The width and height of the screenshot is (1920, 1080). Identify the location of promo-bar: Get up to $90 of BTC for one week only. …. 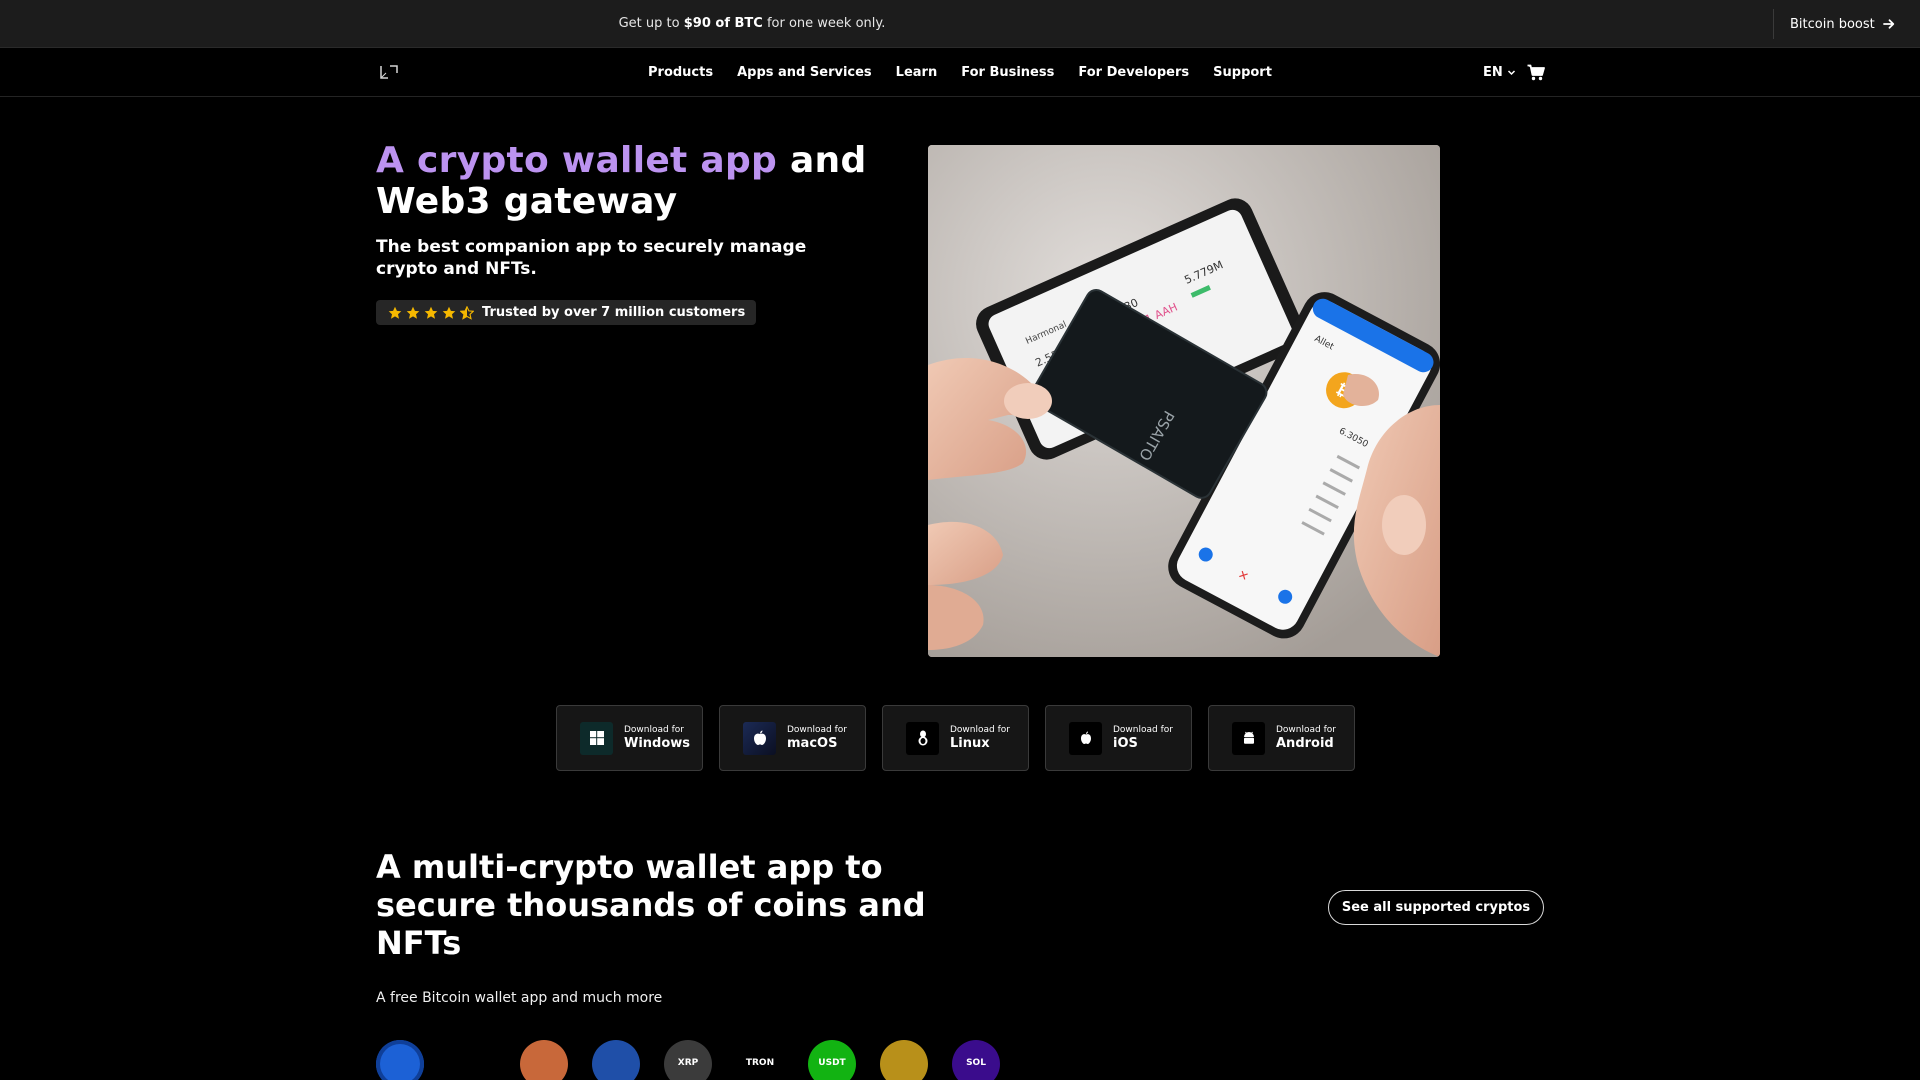
(960, 24).